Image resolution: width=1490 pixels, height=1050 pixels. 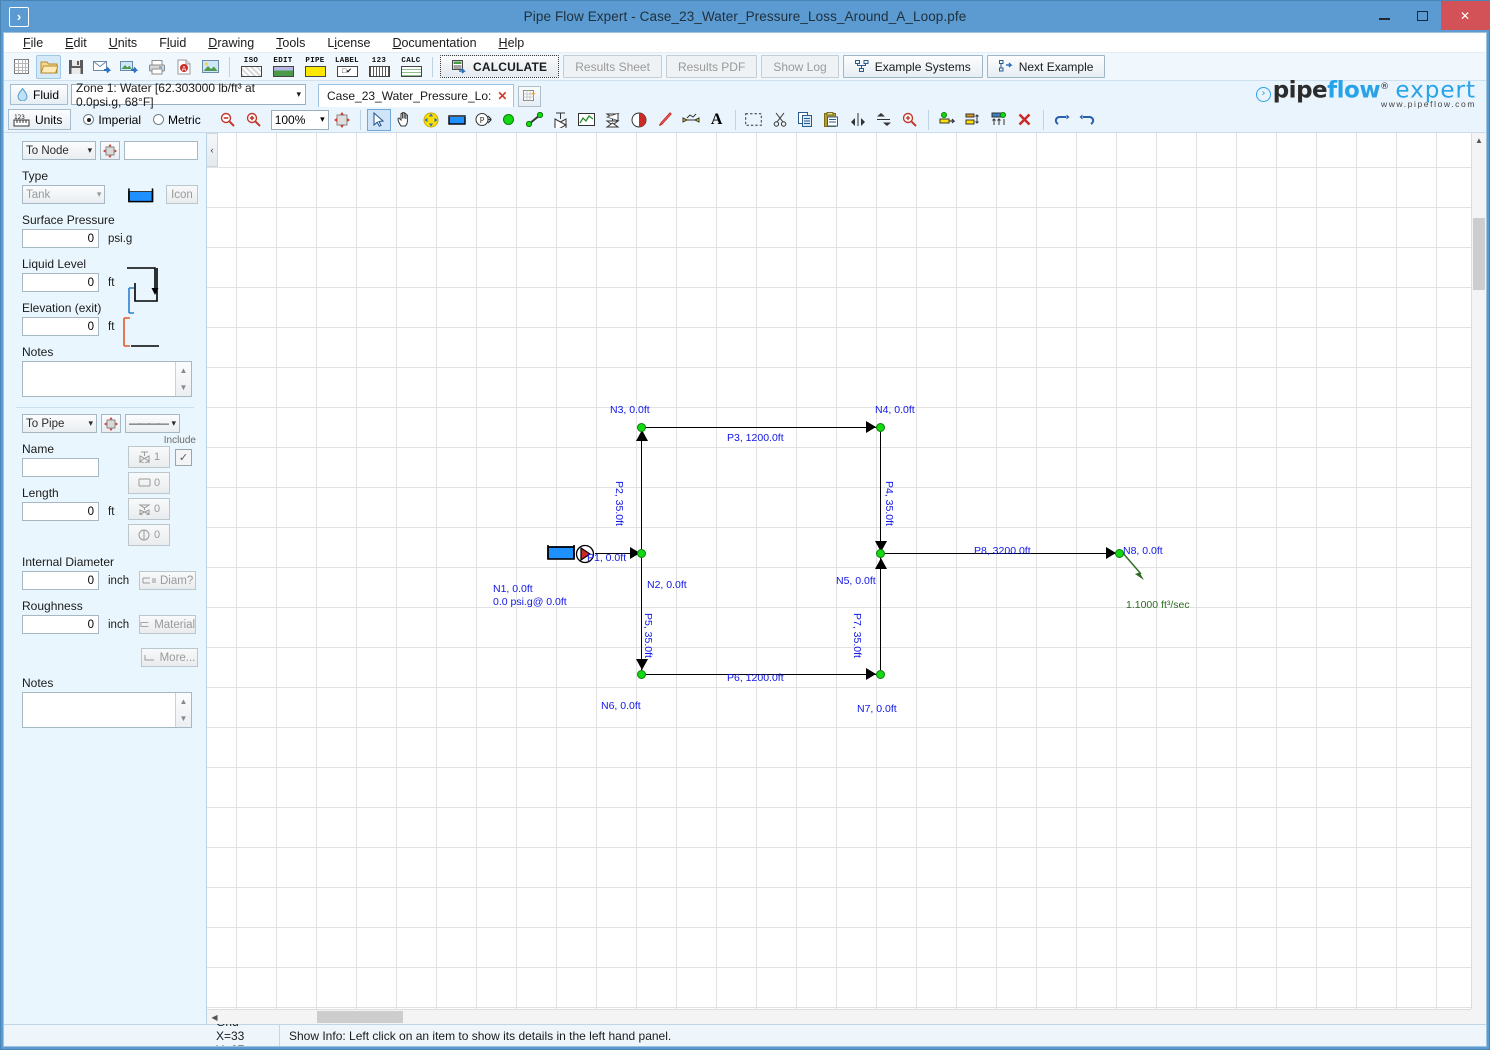 I want to click on material-button: Material, so click(x=168, y=624).